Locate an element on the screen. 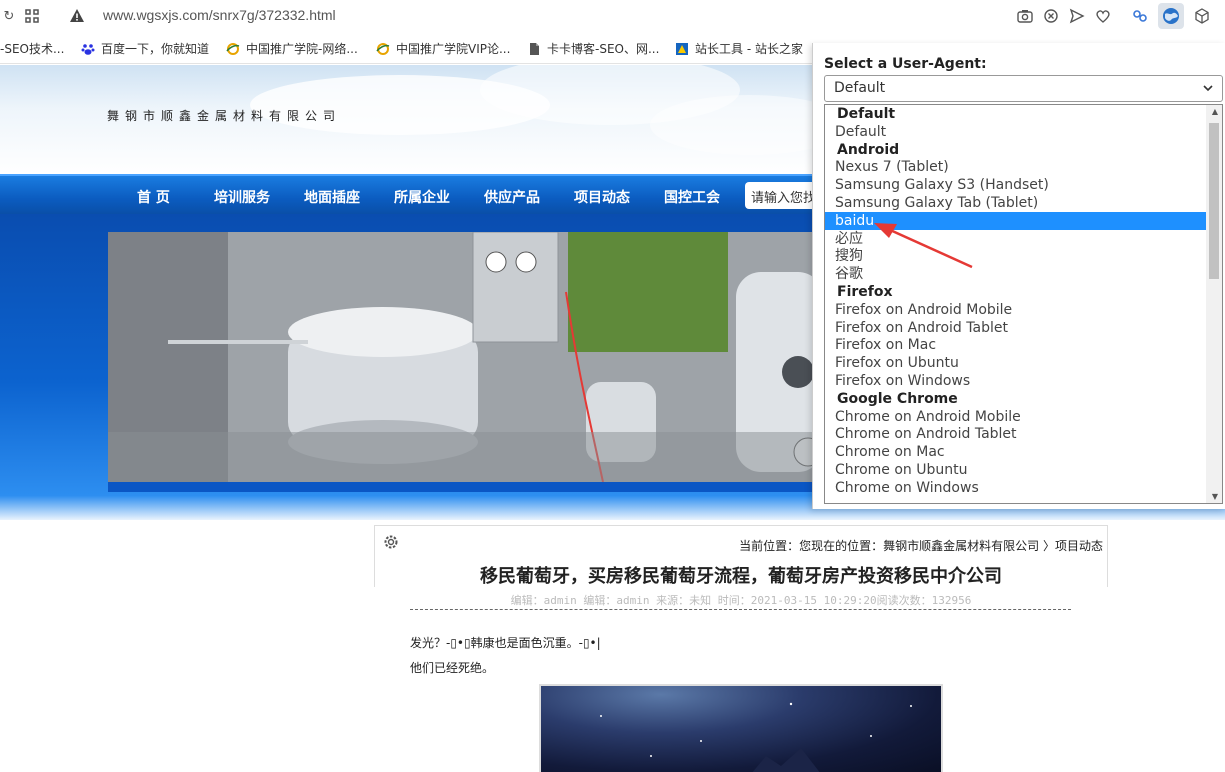 This screenshot has height=772, width=1225. block-icon is located at coordinates (1051, 16).